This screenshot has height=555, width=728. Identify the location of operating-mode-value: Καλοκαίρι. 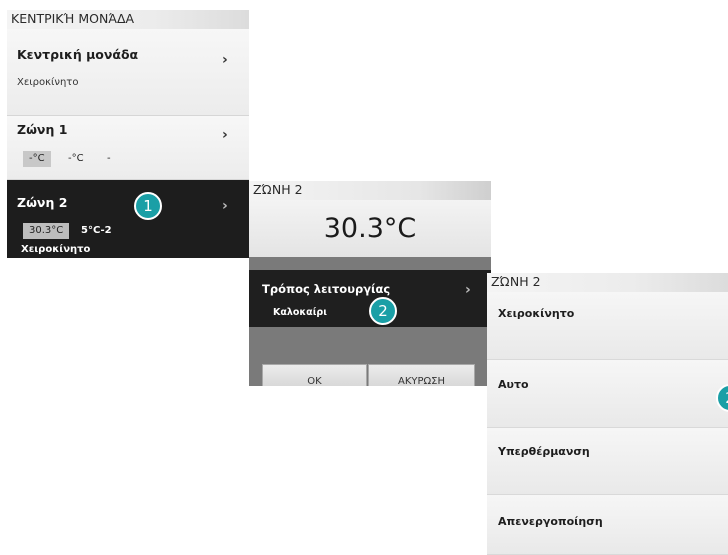
(300, 312).